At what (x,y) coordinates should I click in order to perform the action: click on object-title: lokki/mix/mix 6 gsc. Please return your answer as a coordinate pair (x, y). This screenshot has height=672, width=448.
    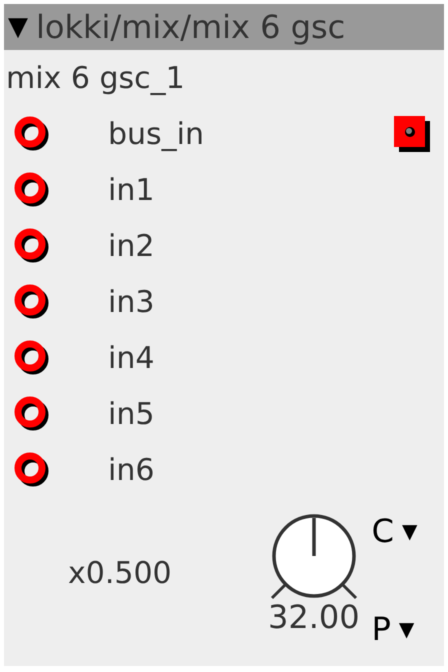
    Looking at the image, I should click on (191, 27).